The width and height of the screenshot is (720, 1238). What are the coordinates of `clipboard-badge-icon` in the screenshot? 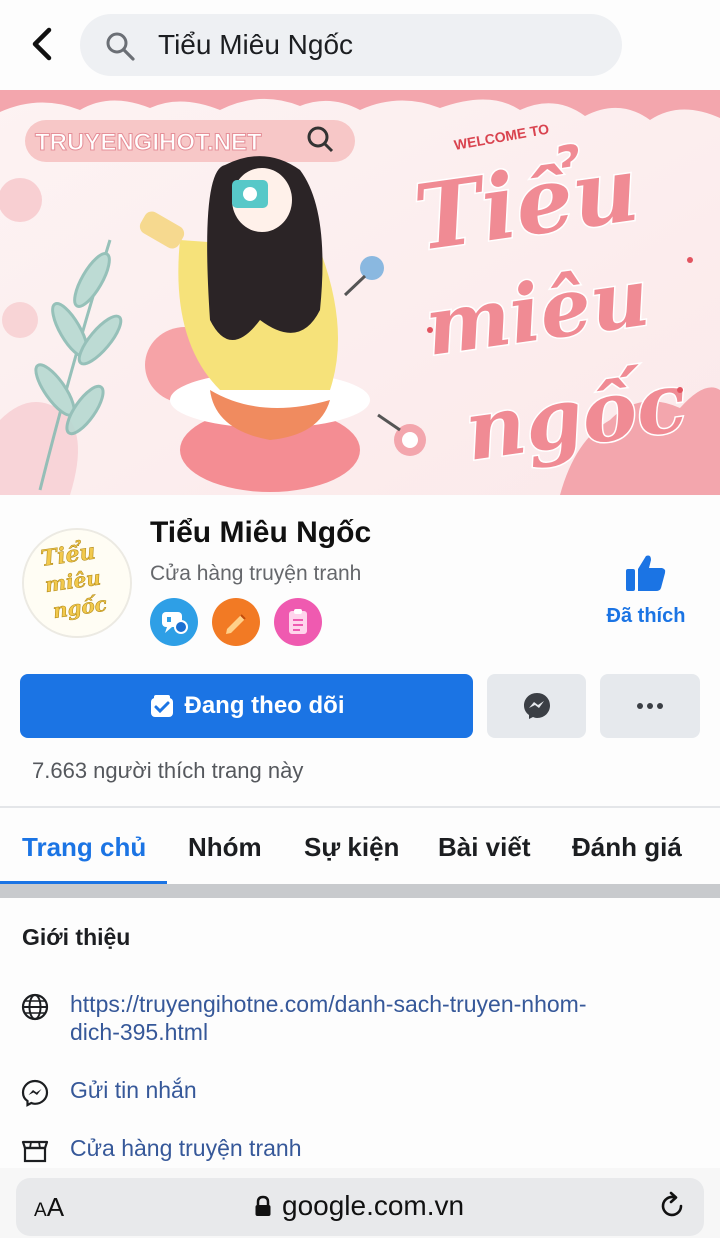 It's located at (298, 622).